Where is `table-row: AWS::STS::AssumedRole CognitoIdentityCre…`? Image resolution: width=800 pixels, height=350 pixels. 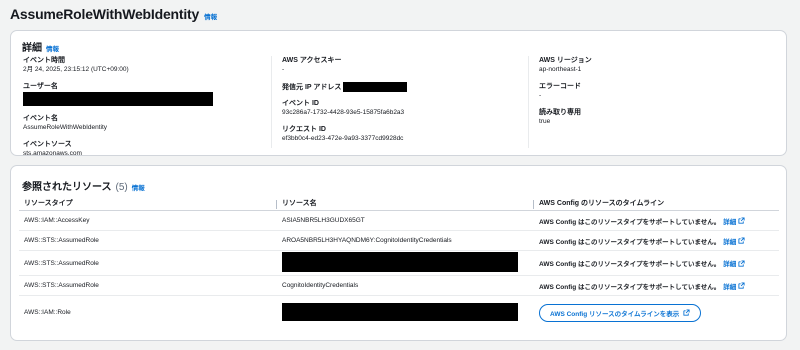 table-row: AWS::STS::AssumedRole CognitoIdentityCre… is located at coordinates (399, 286).